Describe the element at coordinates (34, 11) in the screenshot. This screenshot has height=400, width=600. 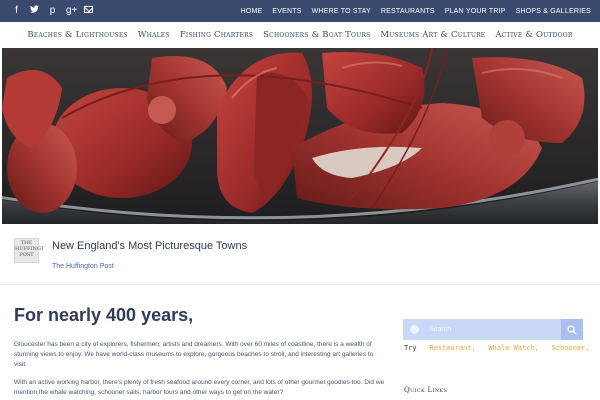
I see `twitter-icon` at that location.